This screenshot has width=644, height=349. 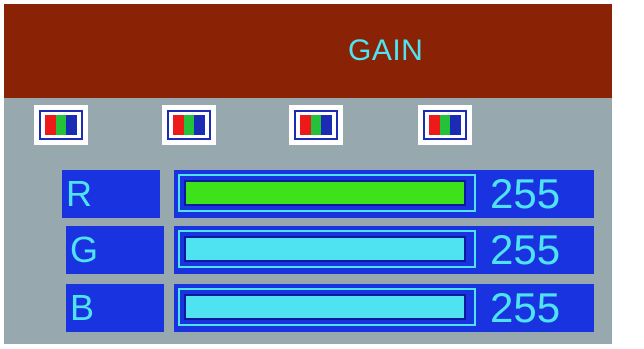 I want to click on channel-label-green: G, so click(x=115, y=250).